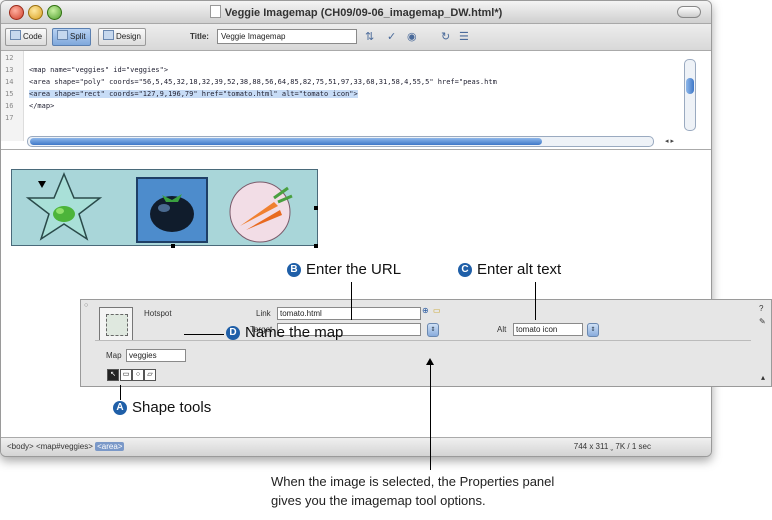  Describe the element at coordinates (150, 375) in the screenshot. I see `polygon-hotspot-tool: ▱` at that location.